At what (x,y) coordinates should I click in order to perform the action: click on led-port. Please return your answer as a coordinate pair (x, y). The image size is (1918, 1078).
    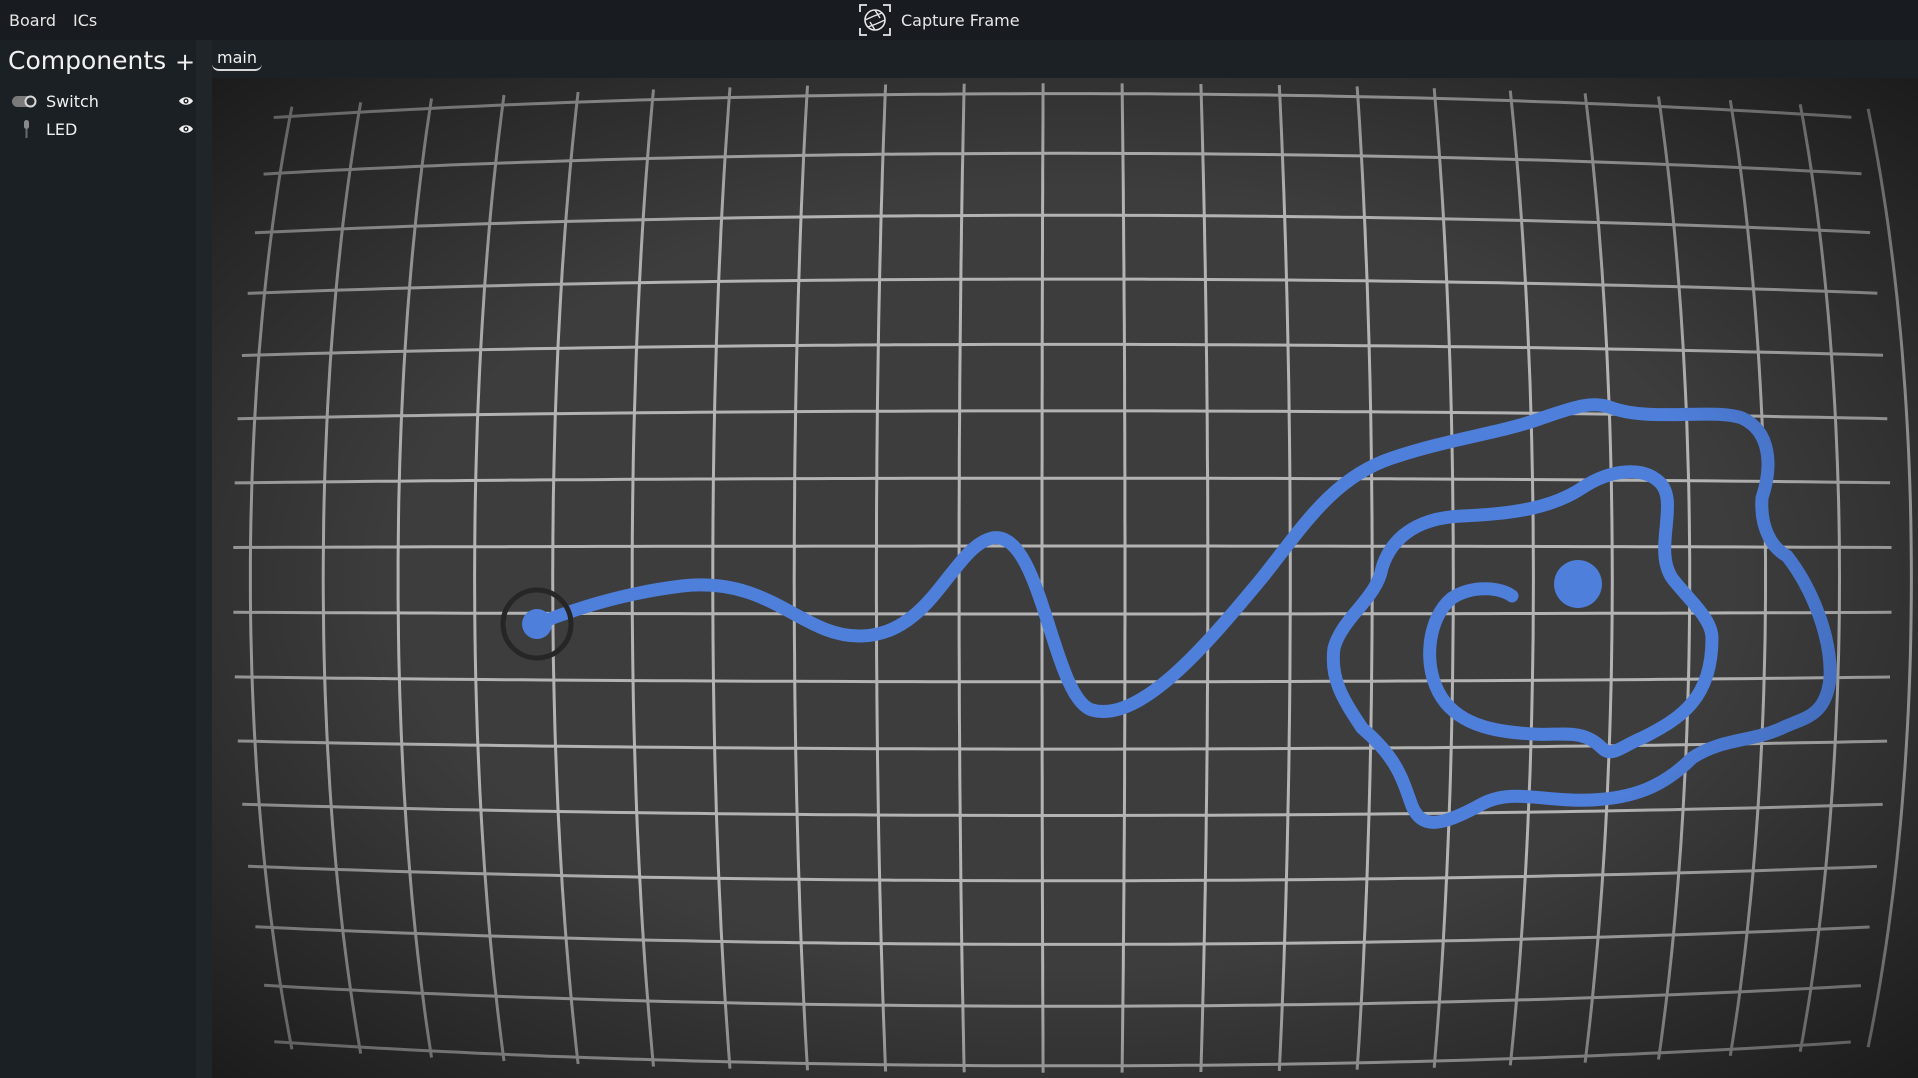
    Looking at the image, I should click on (1578, 584).